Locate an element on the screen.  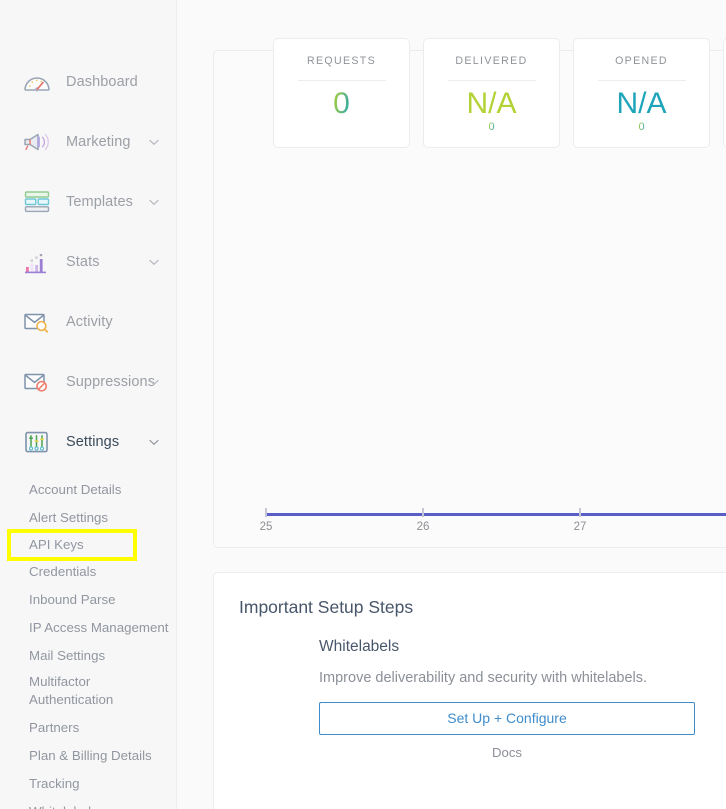
setup-step-title: Whitelabels is located at coordinates (359, 646).